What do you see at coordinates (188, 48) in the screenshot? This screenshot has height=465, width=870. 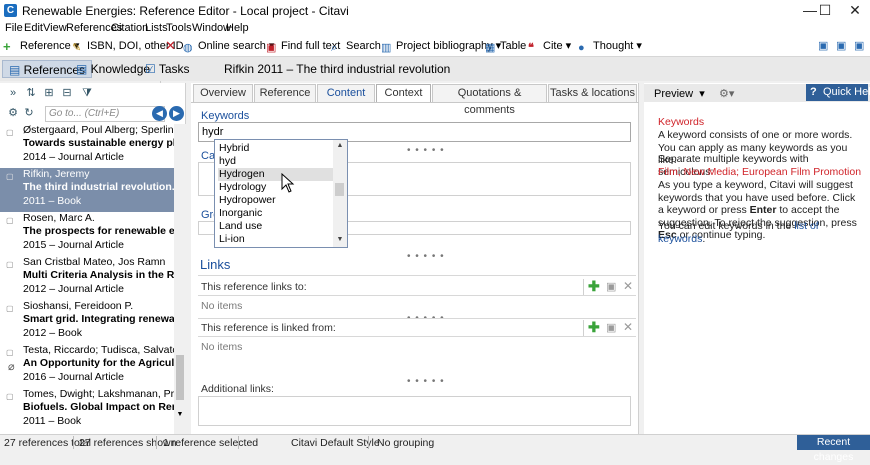 I see `globe-icon: ◍` at bounding box center [188, 48].